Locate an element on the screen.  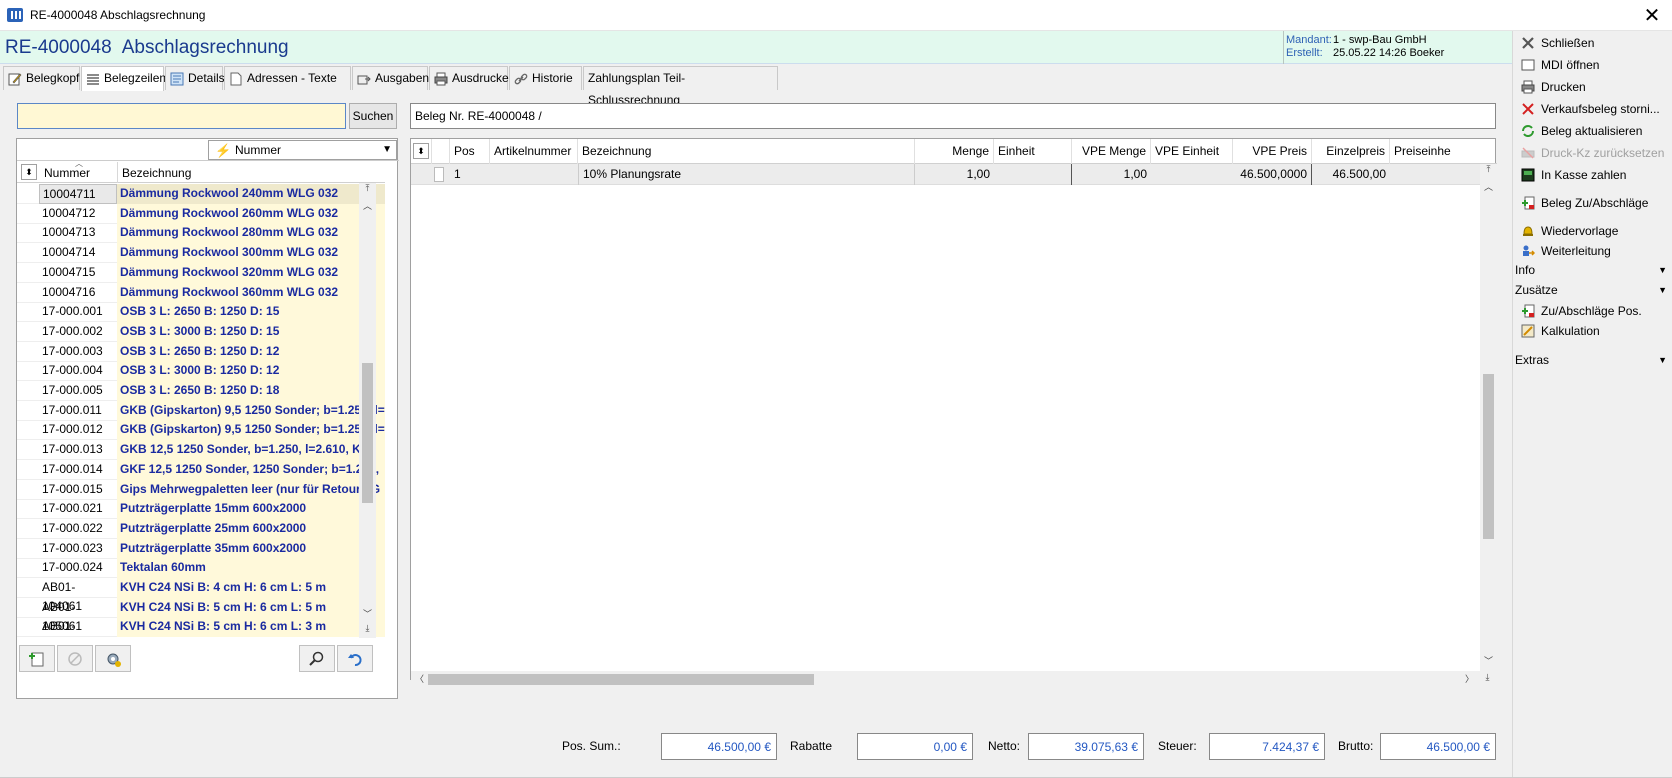
document-surcharges-button: Beleg Zu/Abschläge is located at coordinates (1582, 203).